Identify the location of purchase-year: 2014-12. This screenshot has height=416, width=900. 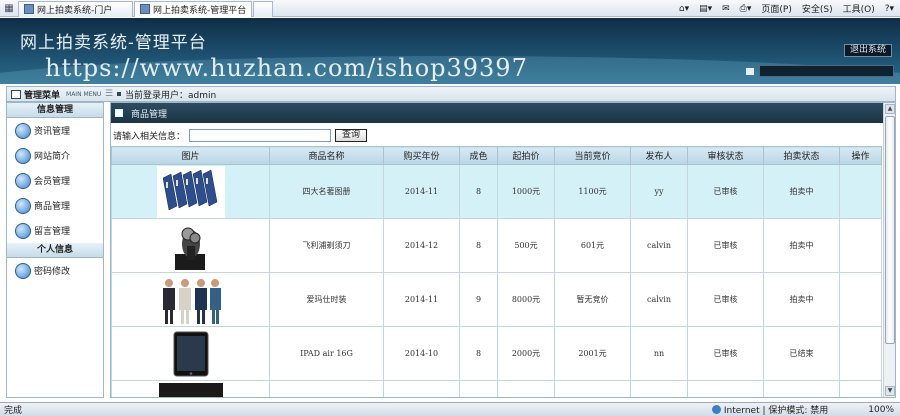
(421, 245).